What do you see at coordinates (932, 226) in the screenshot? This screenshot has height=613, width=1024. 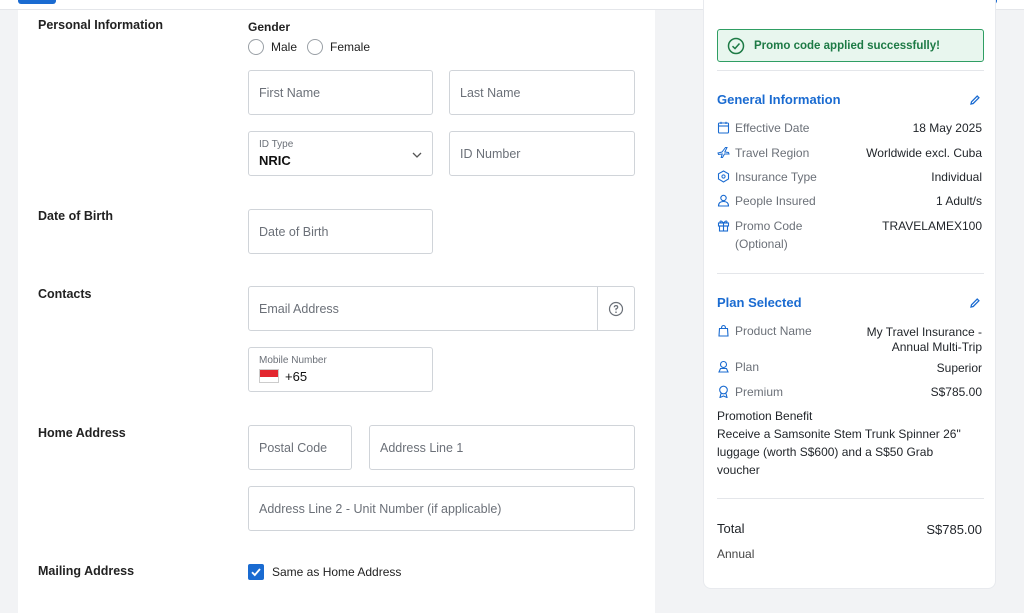 I see `promo-code-value: TRAVELAMEX100` at bounding box center [932, 226].